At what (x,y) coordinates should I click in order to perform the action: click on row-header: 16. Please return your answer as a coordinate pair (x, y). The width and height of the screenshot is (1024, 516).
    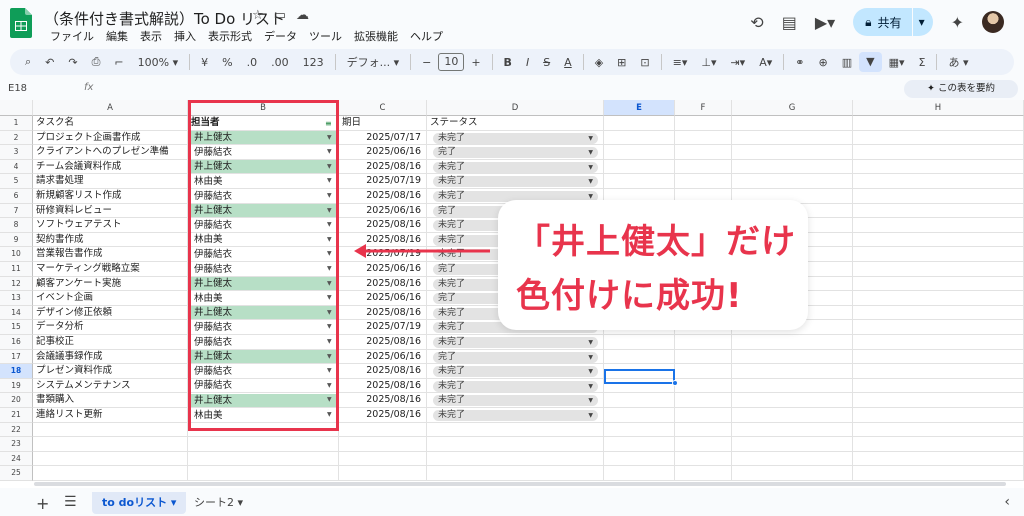
    Looking at the image, I should click on (16, 342).